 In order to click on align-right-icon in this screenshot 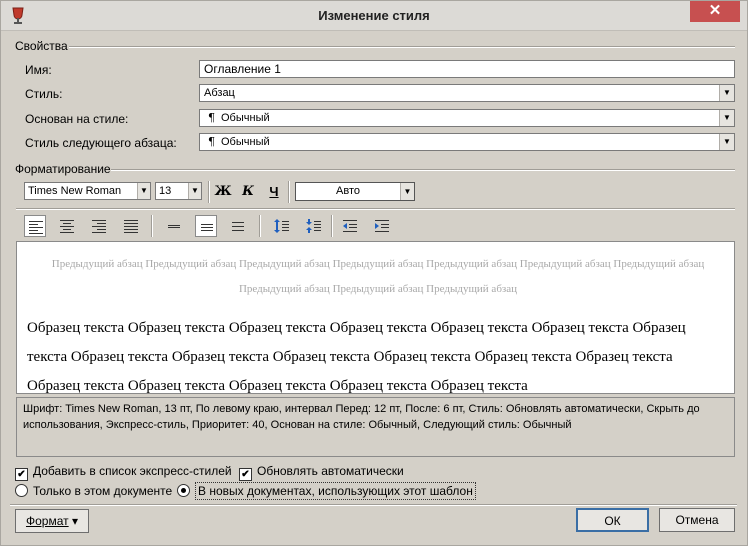, I will do `click(99, 226)`.